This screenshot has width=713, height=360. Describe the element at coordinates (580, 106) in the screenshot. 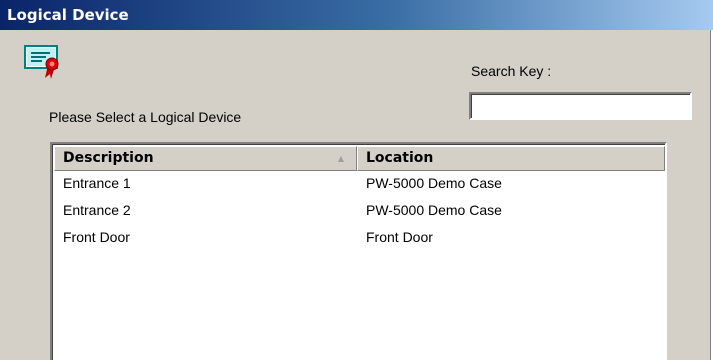

I see `search-key-input` at that location.